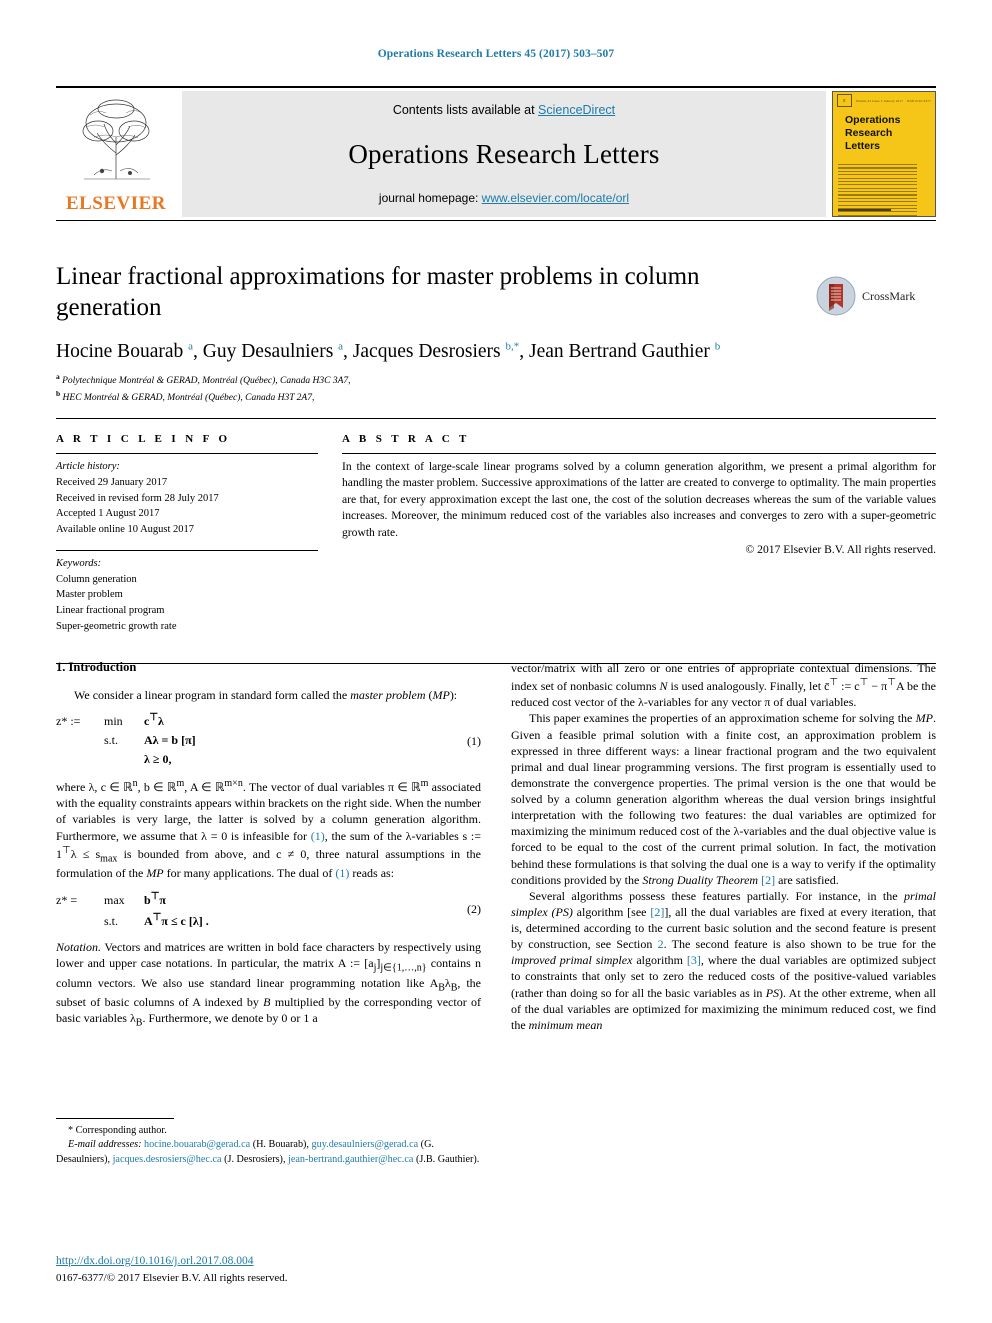 The height and width of the screenshot is (1323, 992). I want to click on journal-title: Operations Research Letters, so click(504, 153).